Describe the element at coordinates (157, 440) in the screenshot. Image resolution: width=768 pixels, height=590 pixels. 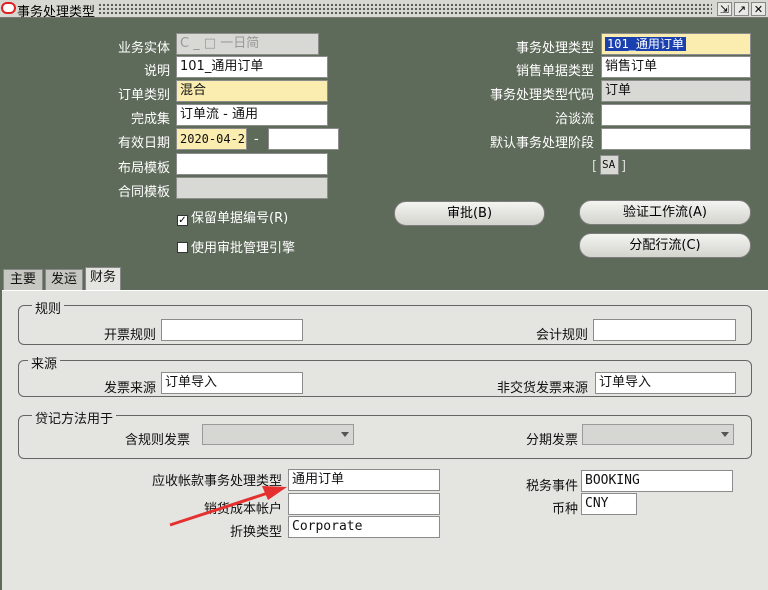
I see `rule-invoice-label: 含规则发票` at that location.